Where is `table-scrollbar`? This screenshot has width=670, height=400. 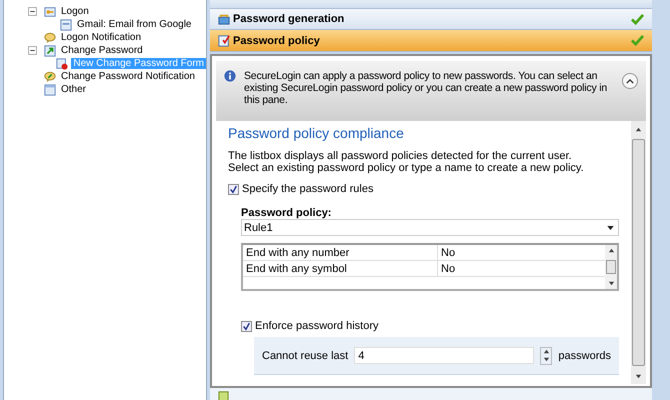 table-scrollbar is located at coordinates (611, 267).